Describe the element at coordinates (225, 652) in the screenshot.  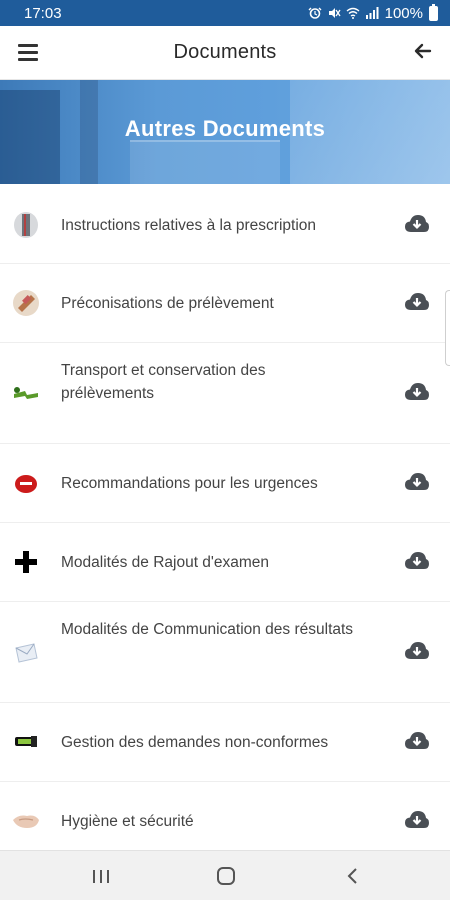
I see `list-item-communication: Modalités de Communication des résultats` at that location.